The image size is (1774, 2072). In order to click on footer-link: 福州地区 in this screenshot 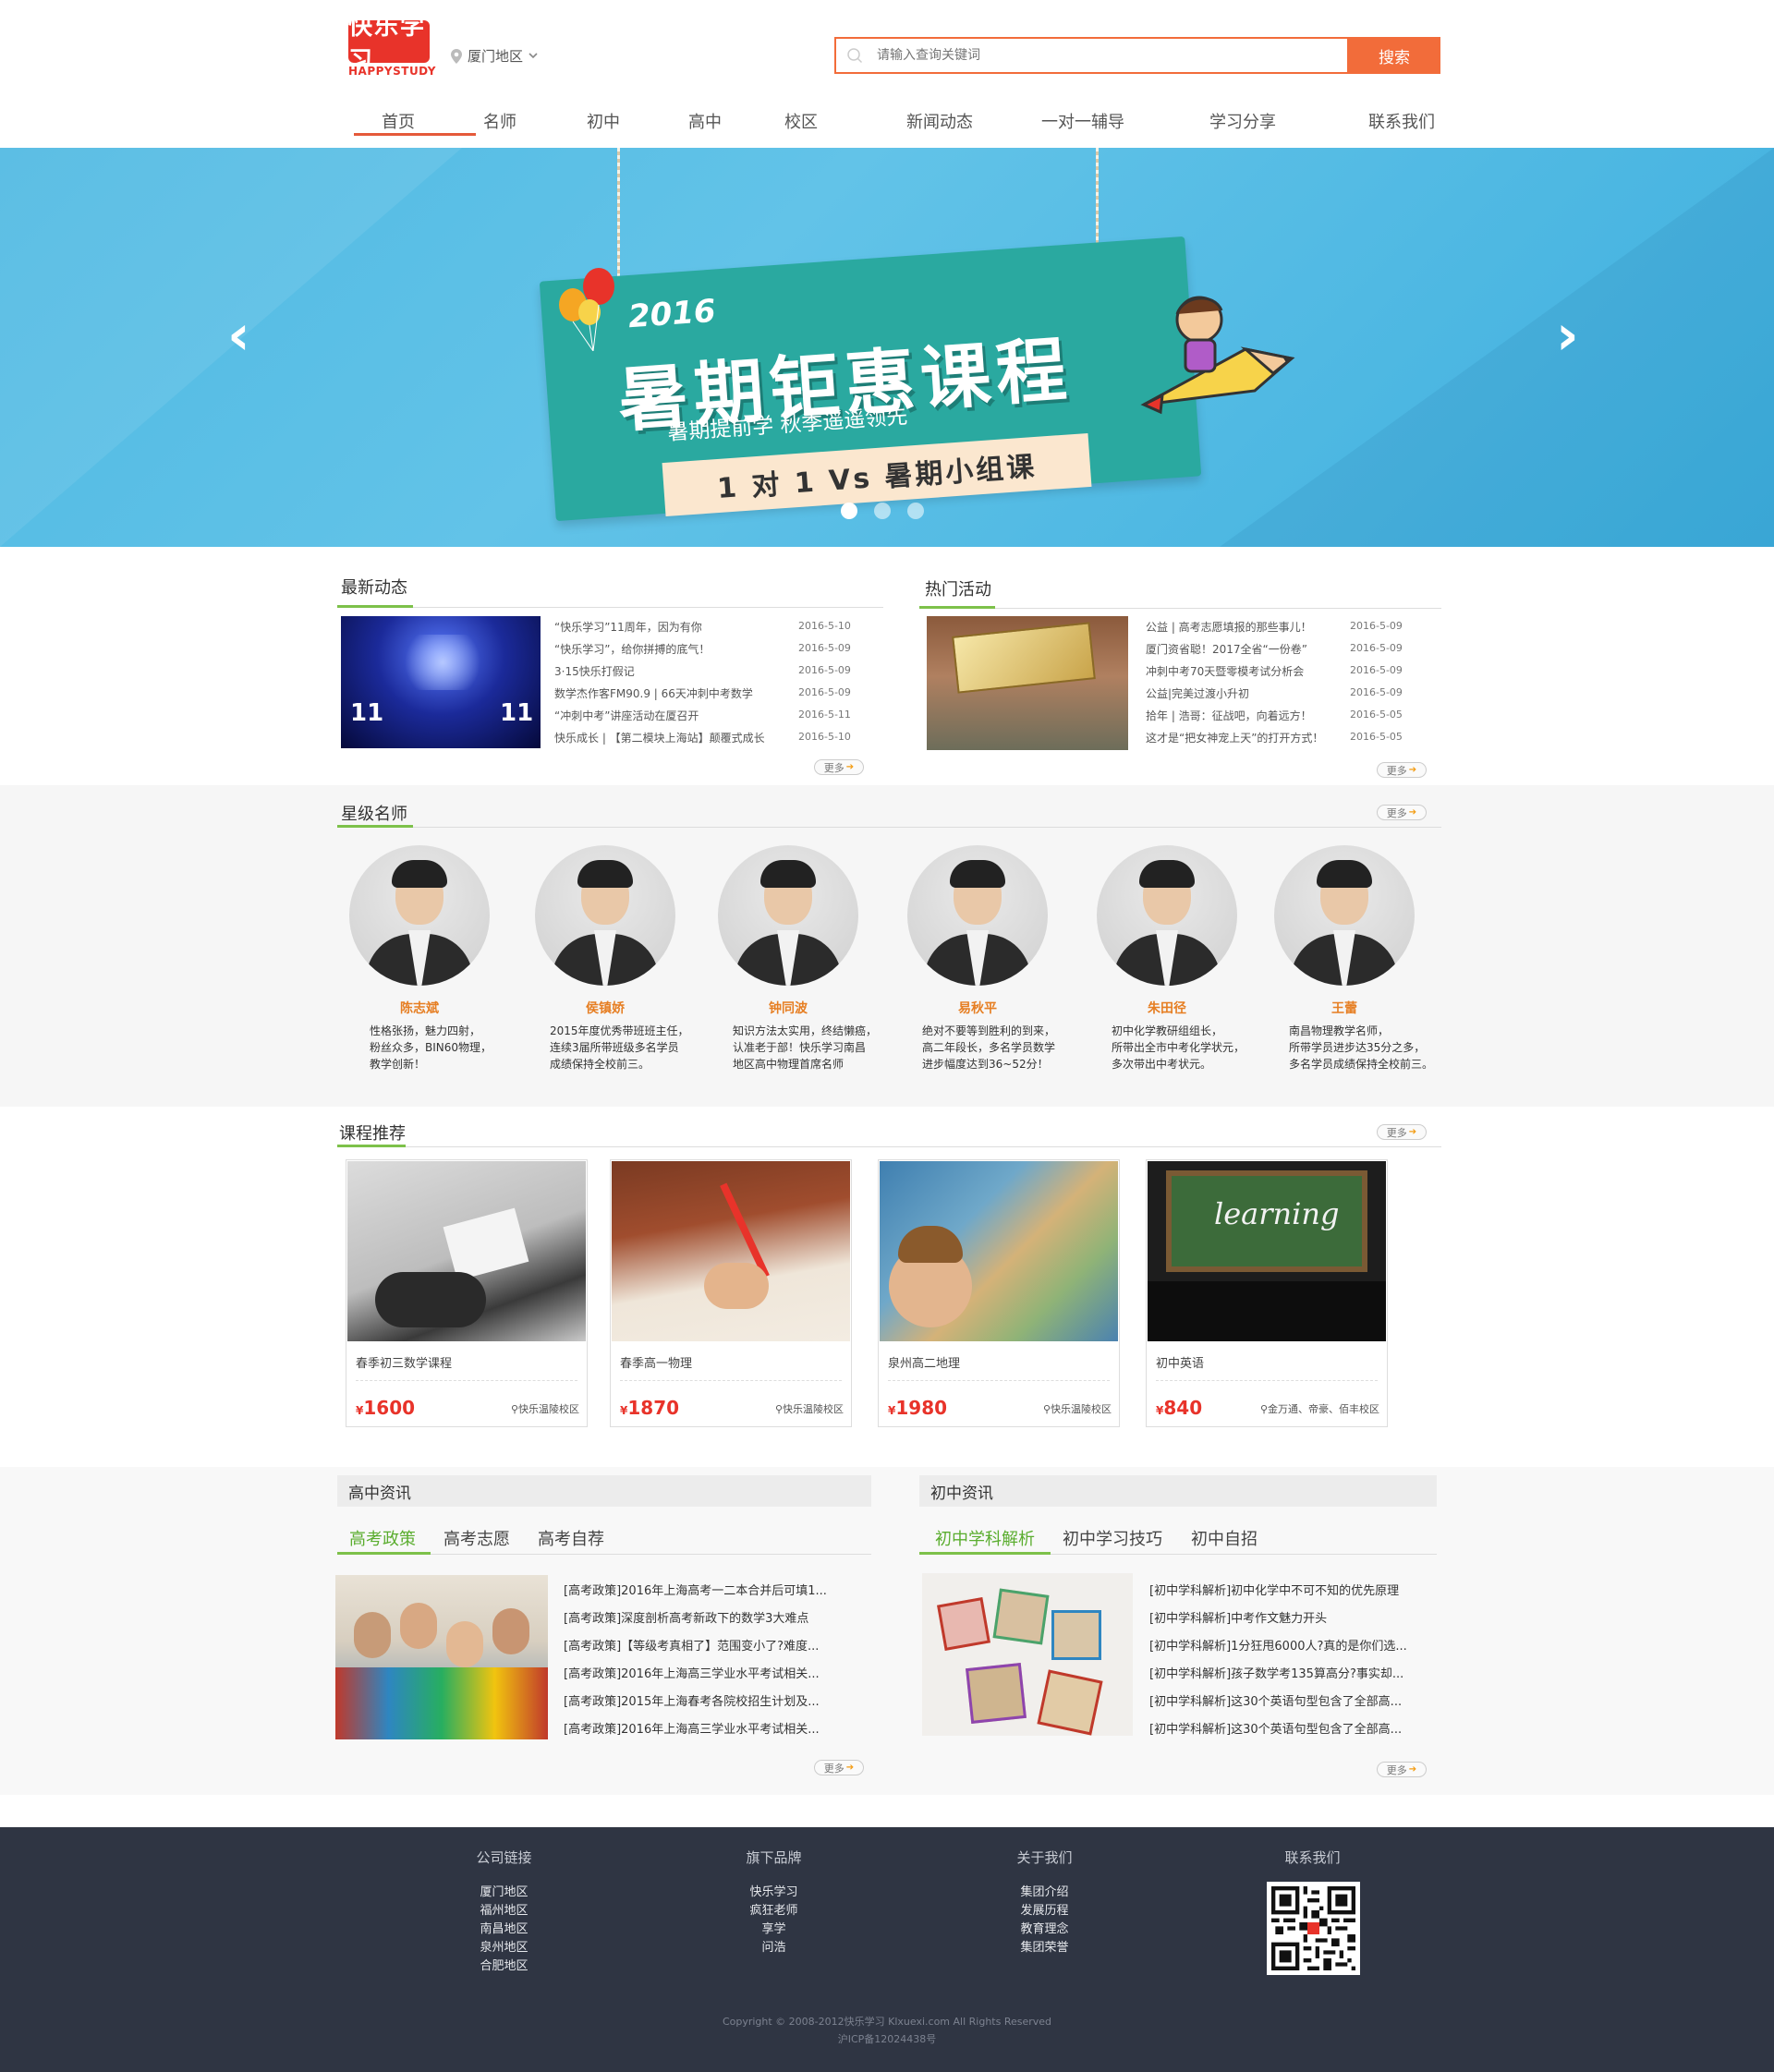, I will do `click(504, 1911)`.